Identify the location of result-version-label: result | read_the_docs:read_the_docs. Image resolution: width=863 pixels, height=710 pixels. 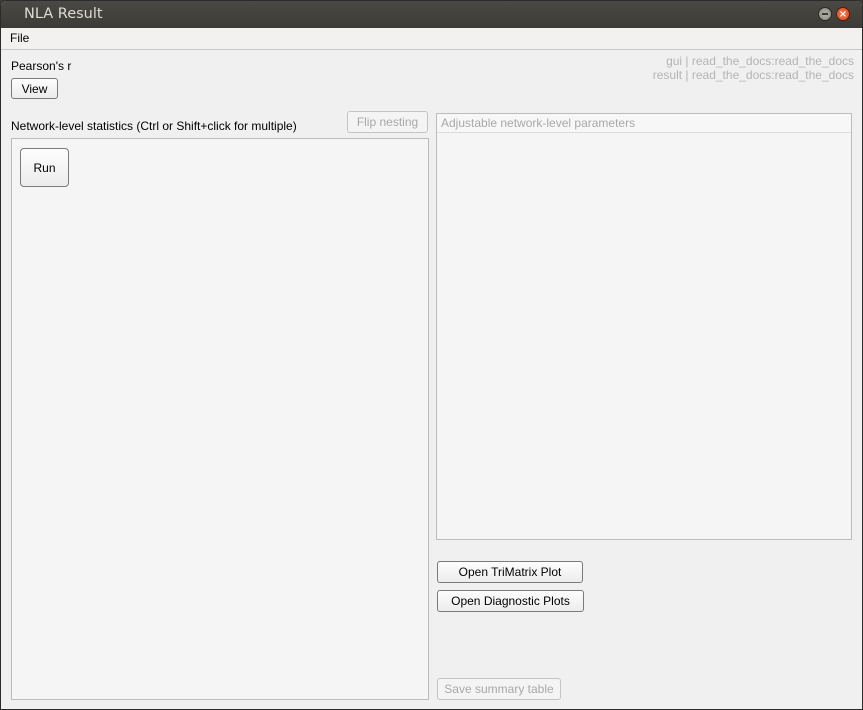
(753, 75).